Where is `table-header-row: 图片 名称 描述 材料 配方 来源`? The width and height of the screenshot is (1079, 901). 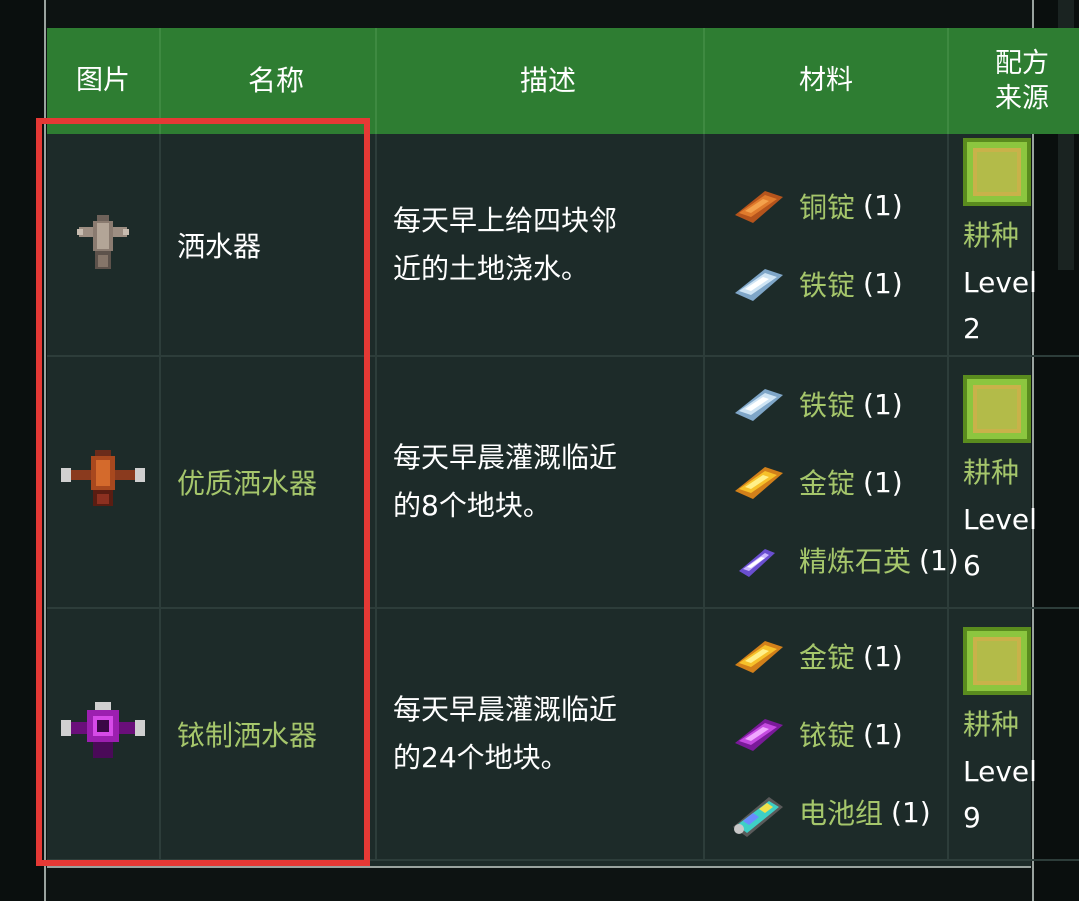 table-header-row: 图片 名称 描述 材料 配方 来源 is located at coordinates (563, 81).